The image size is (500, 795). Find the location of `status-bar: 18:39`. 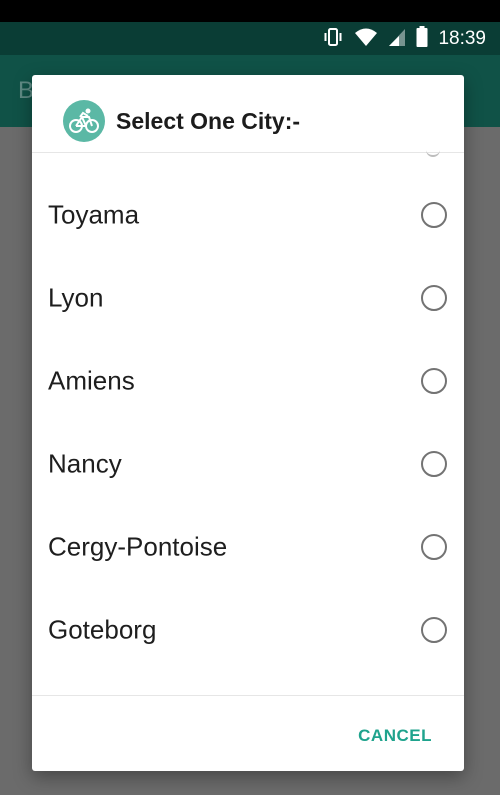

status-bar: 18:39 is located at coordinates (250, 27).